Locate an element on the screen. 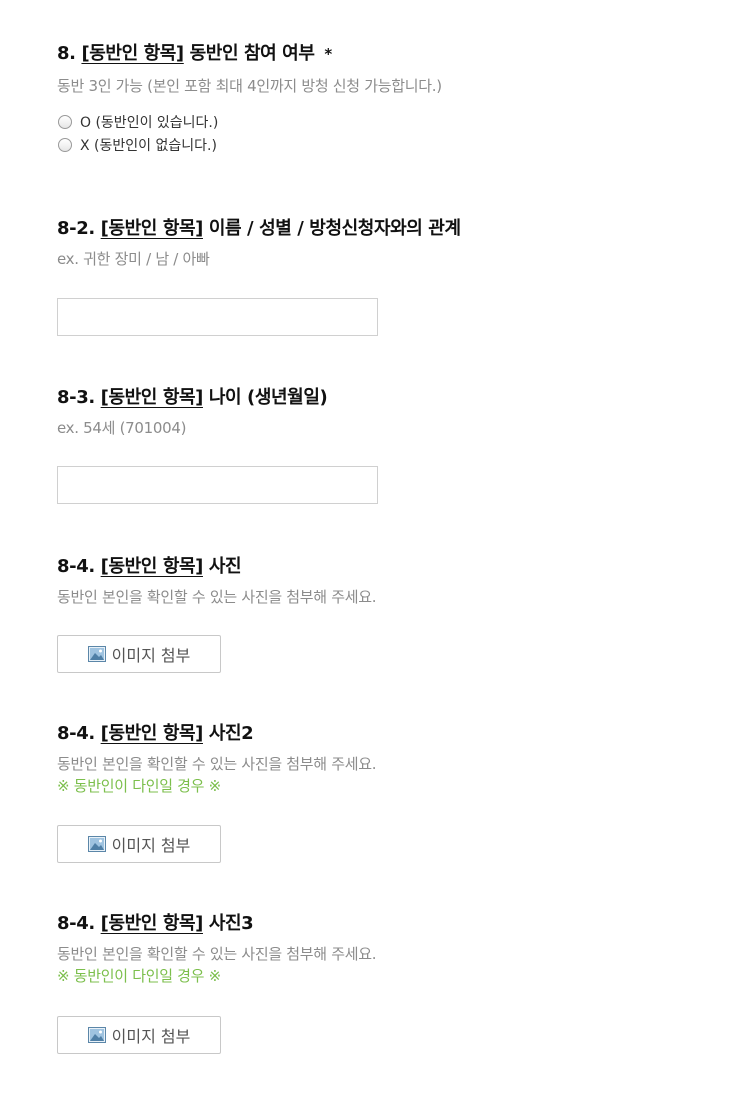  radio-option-yes: O (동반인이 있습니다.) is located at coordinates (377, 121).